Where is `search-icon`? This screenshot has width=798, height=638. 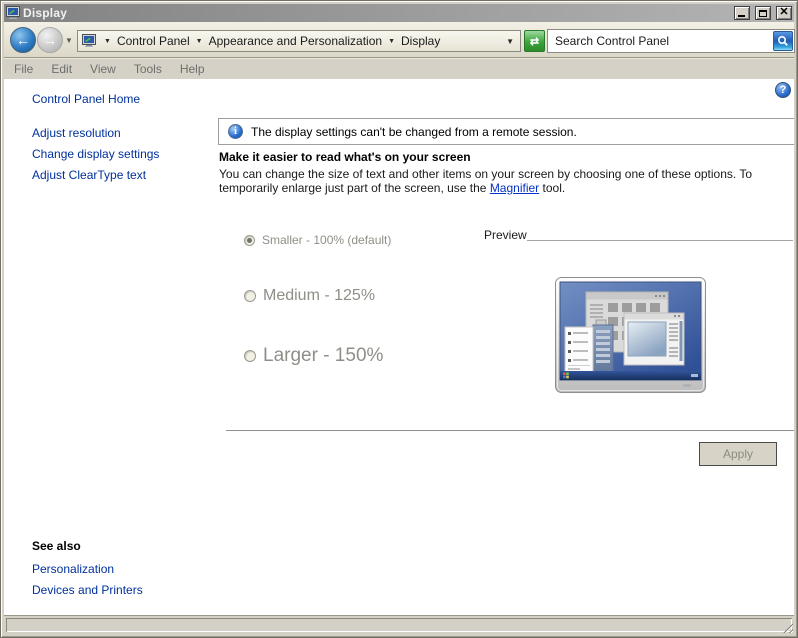 search-icon is located at coordinates (782, 40).